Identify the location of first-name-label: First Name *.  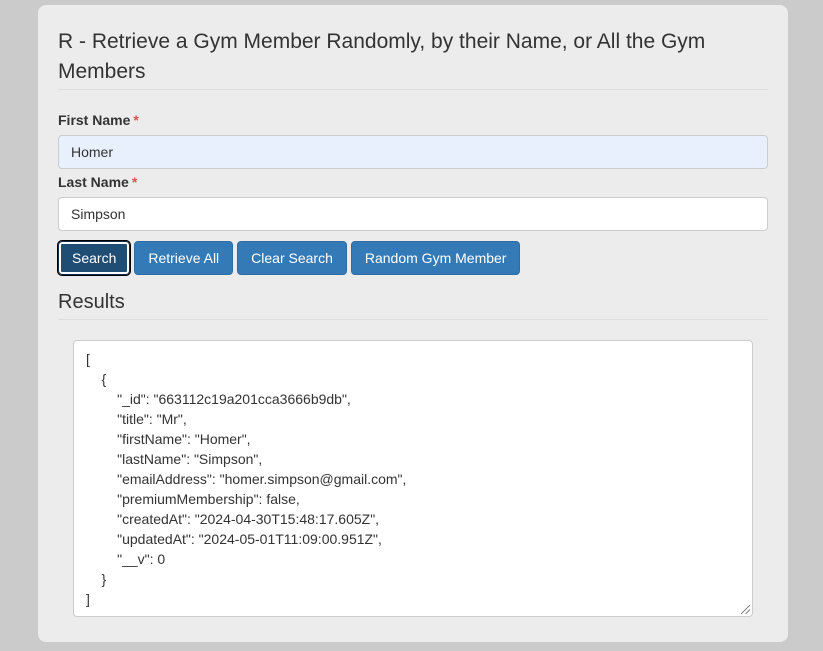
(413, 120).